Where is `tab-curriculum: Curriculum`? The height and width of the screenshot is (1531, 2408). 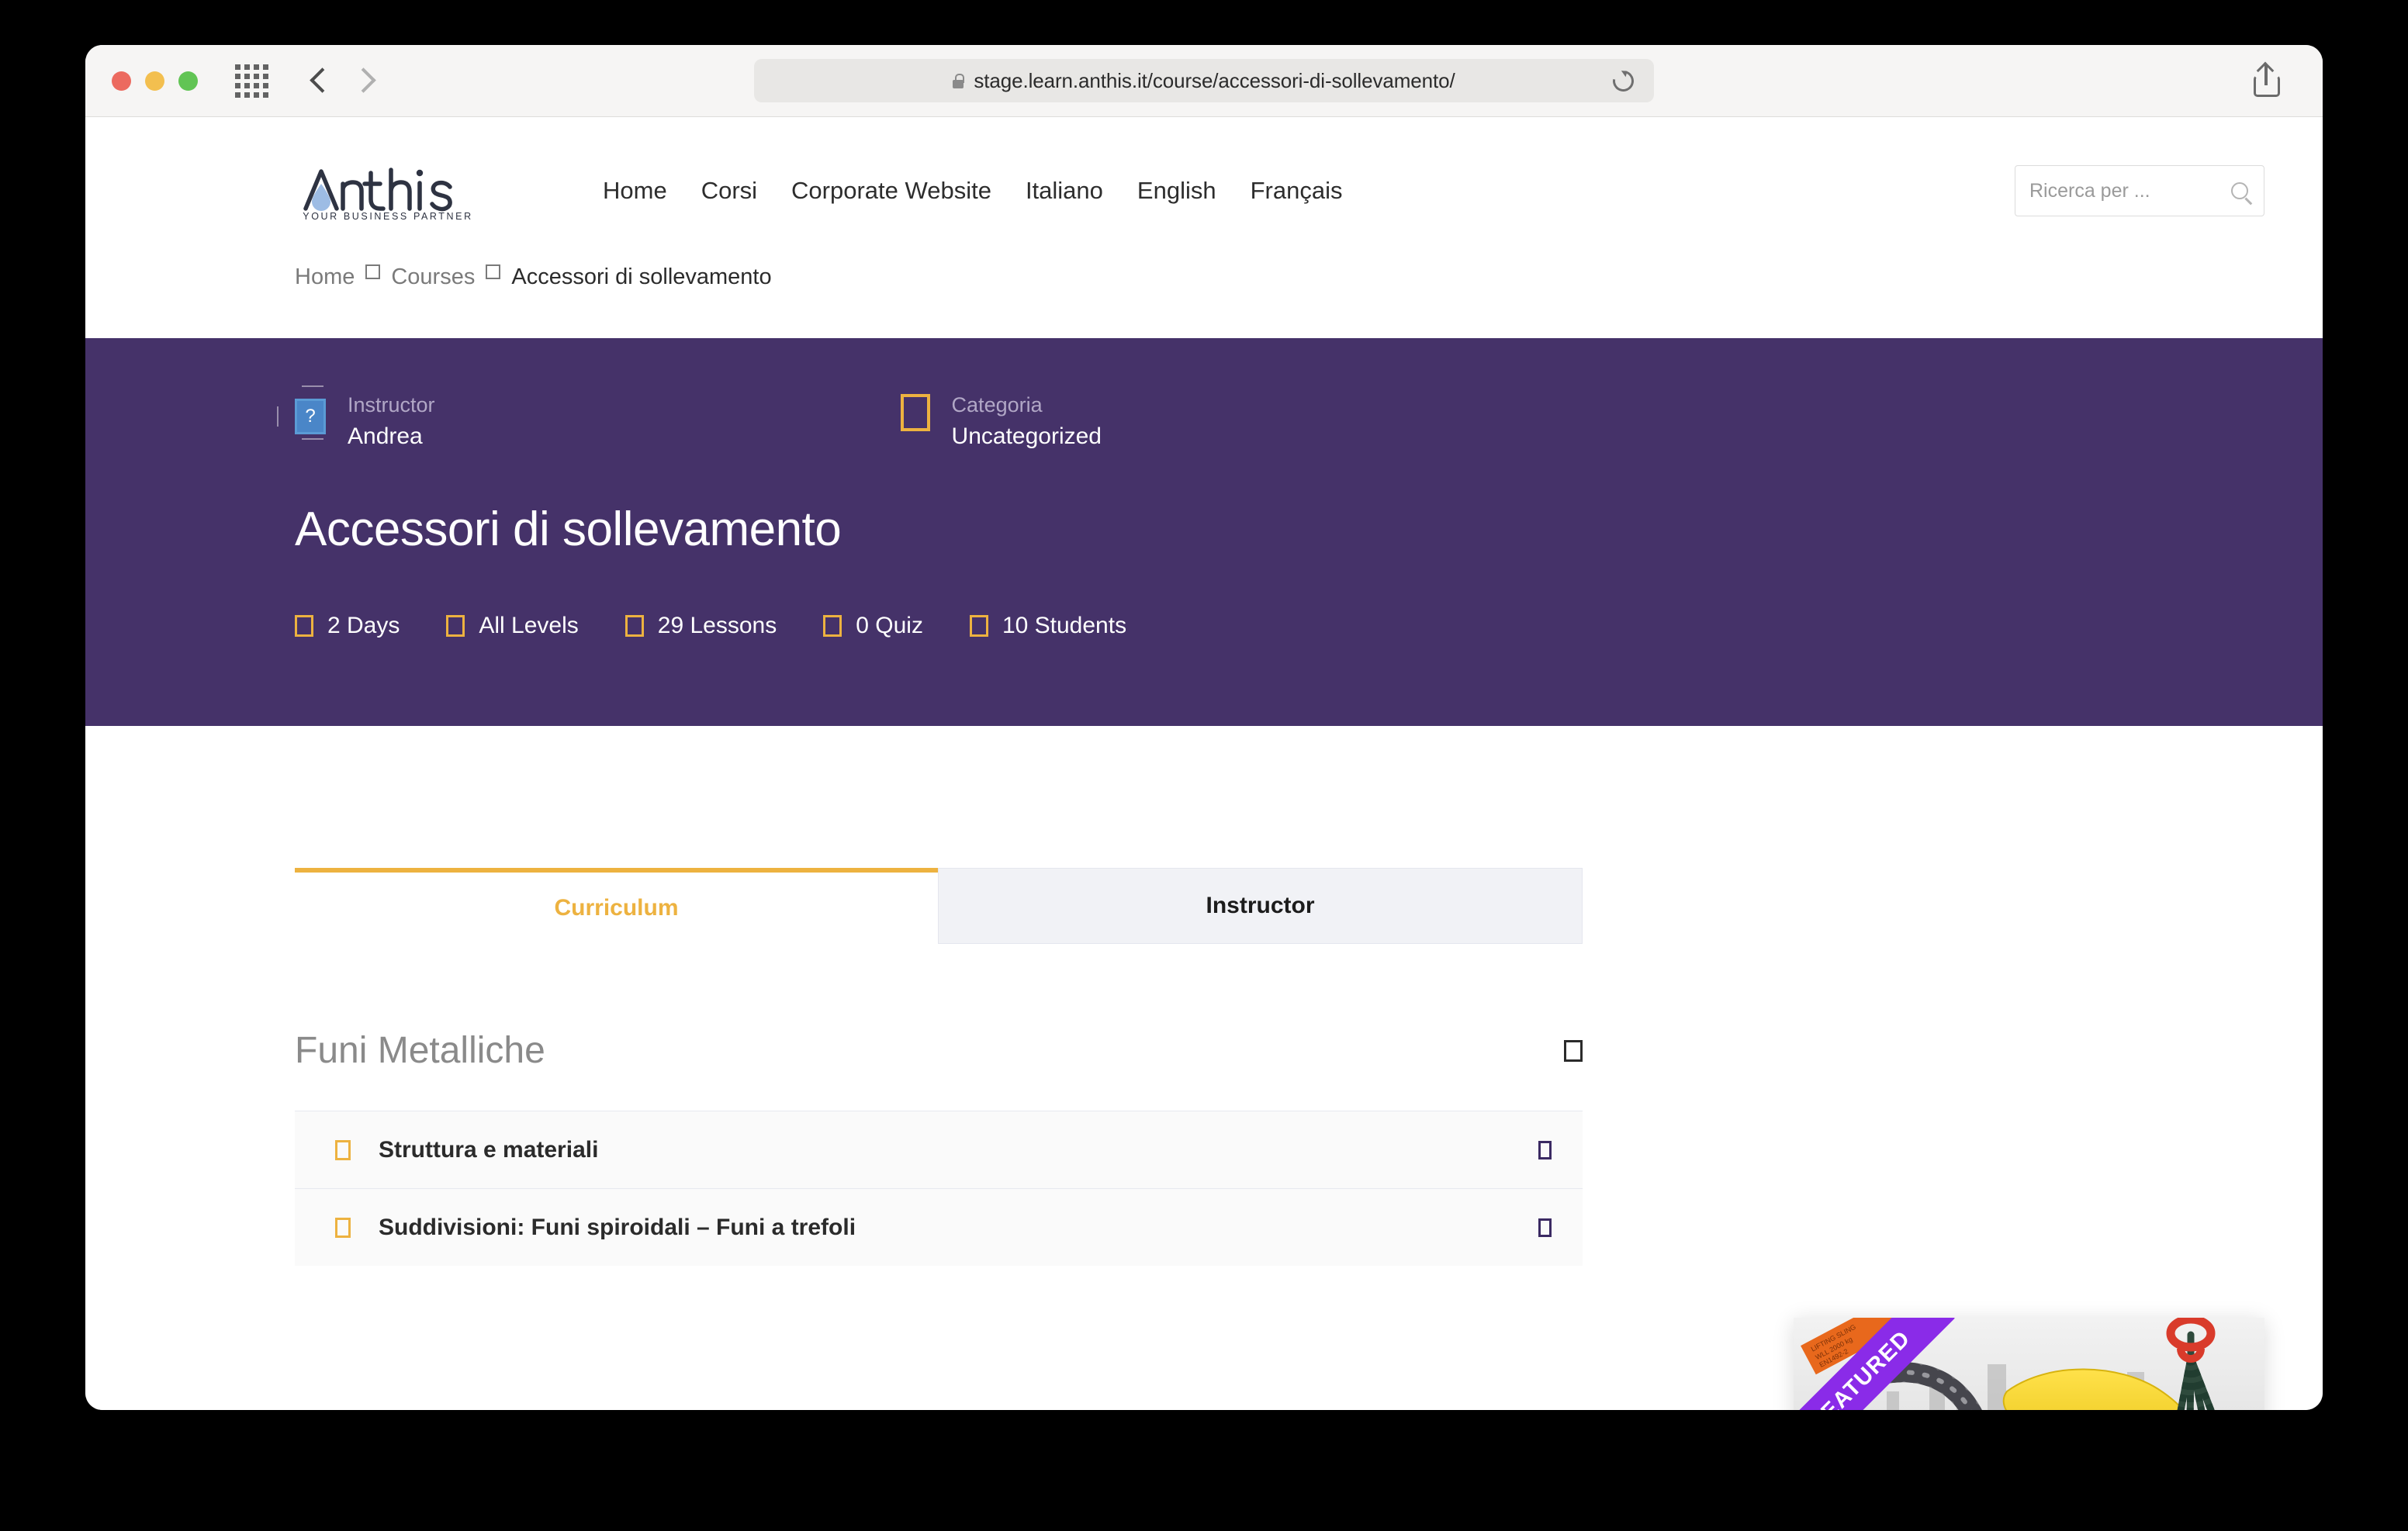
tab-curriculum: Curriculum is located at coordinates (616, 906).